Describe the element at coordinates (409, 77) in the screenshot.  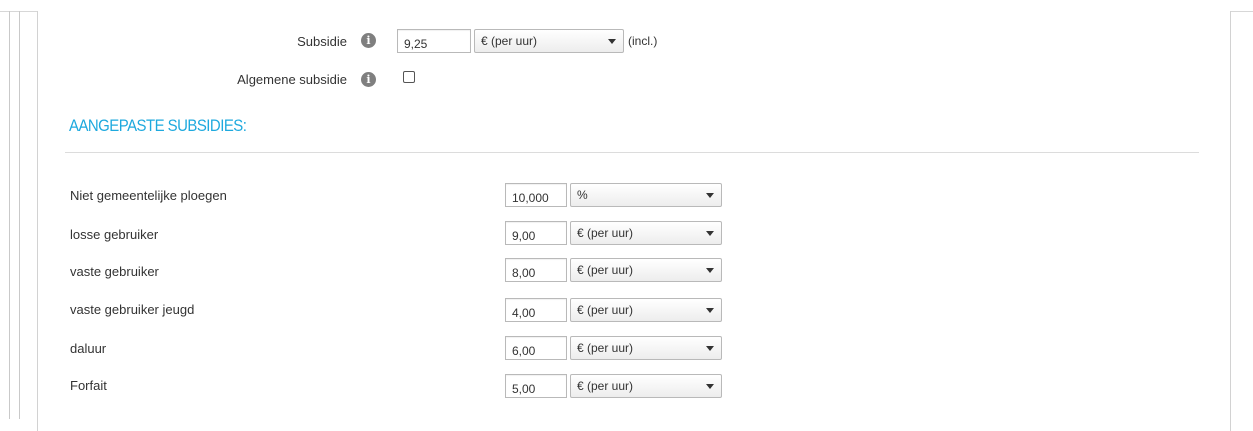
I see `algemene-subsidie-checkbox` at that location.